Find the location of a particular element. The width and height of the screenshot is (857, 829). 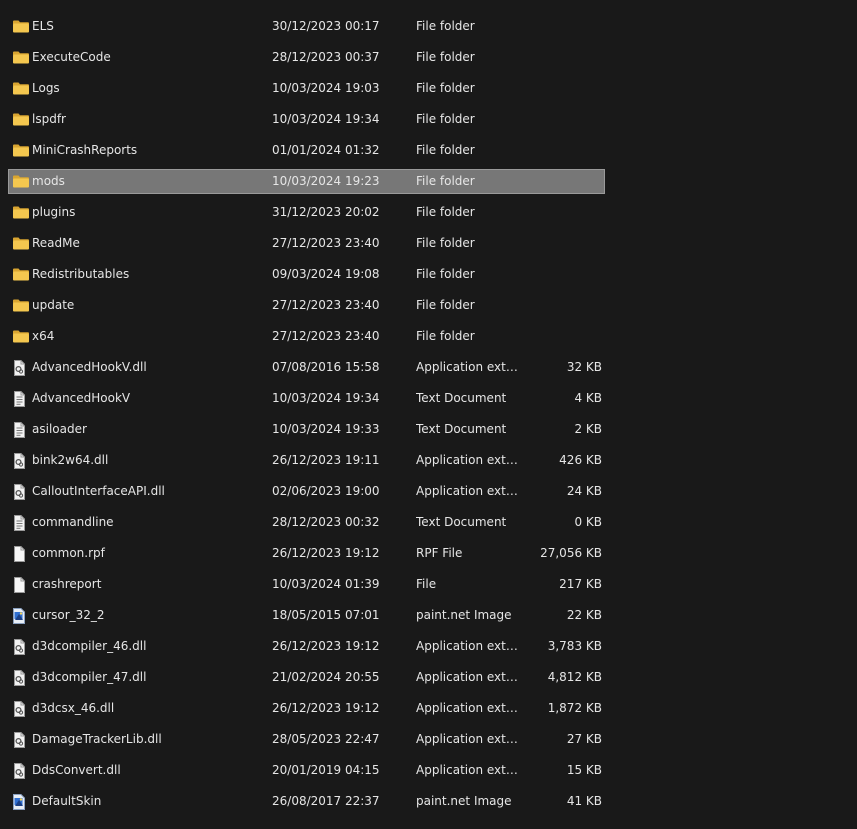

file-row: Logs 10/03/2024 19:03 File folder is located at coordinates (306, 88).